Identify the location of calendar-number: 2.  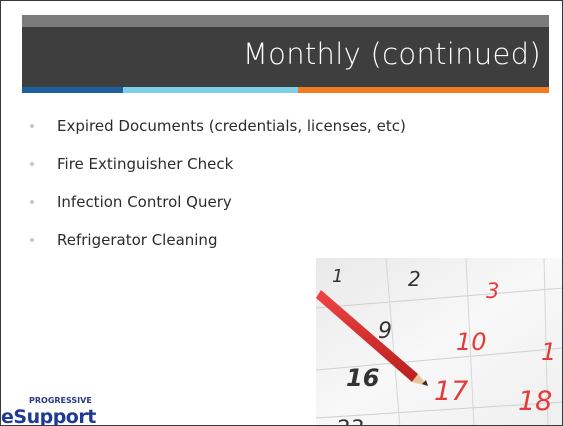
(414, 279).